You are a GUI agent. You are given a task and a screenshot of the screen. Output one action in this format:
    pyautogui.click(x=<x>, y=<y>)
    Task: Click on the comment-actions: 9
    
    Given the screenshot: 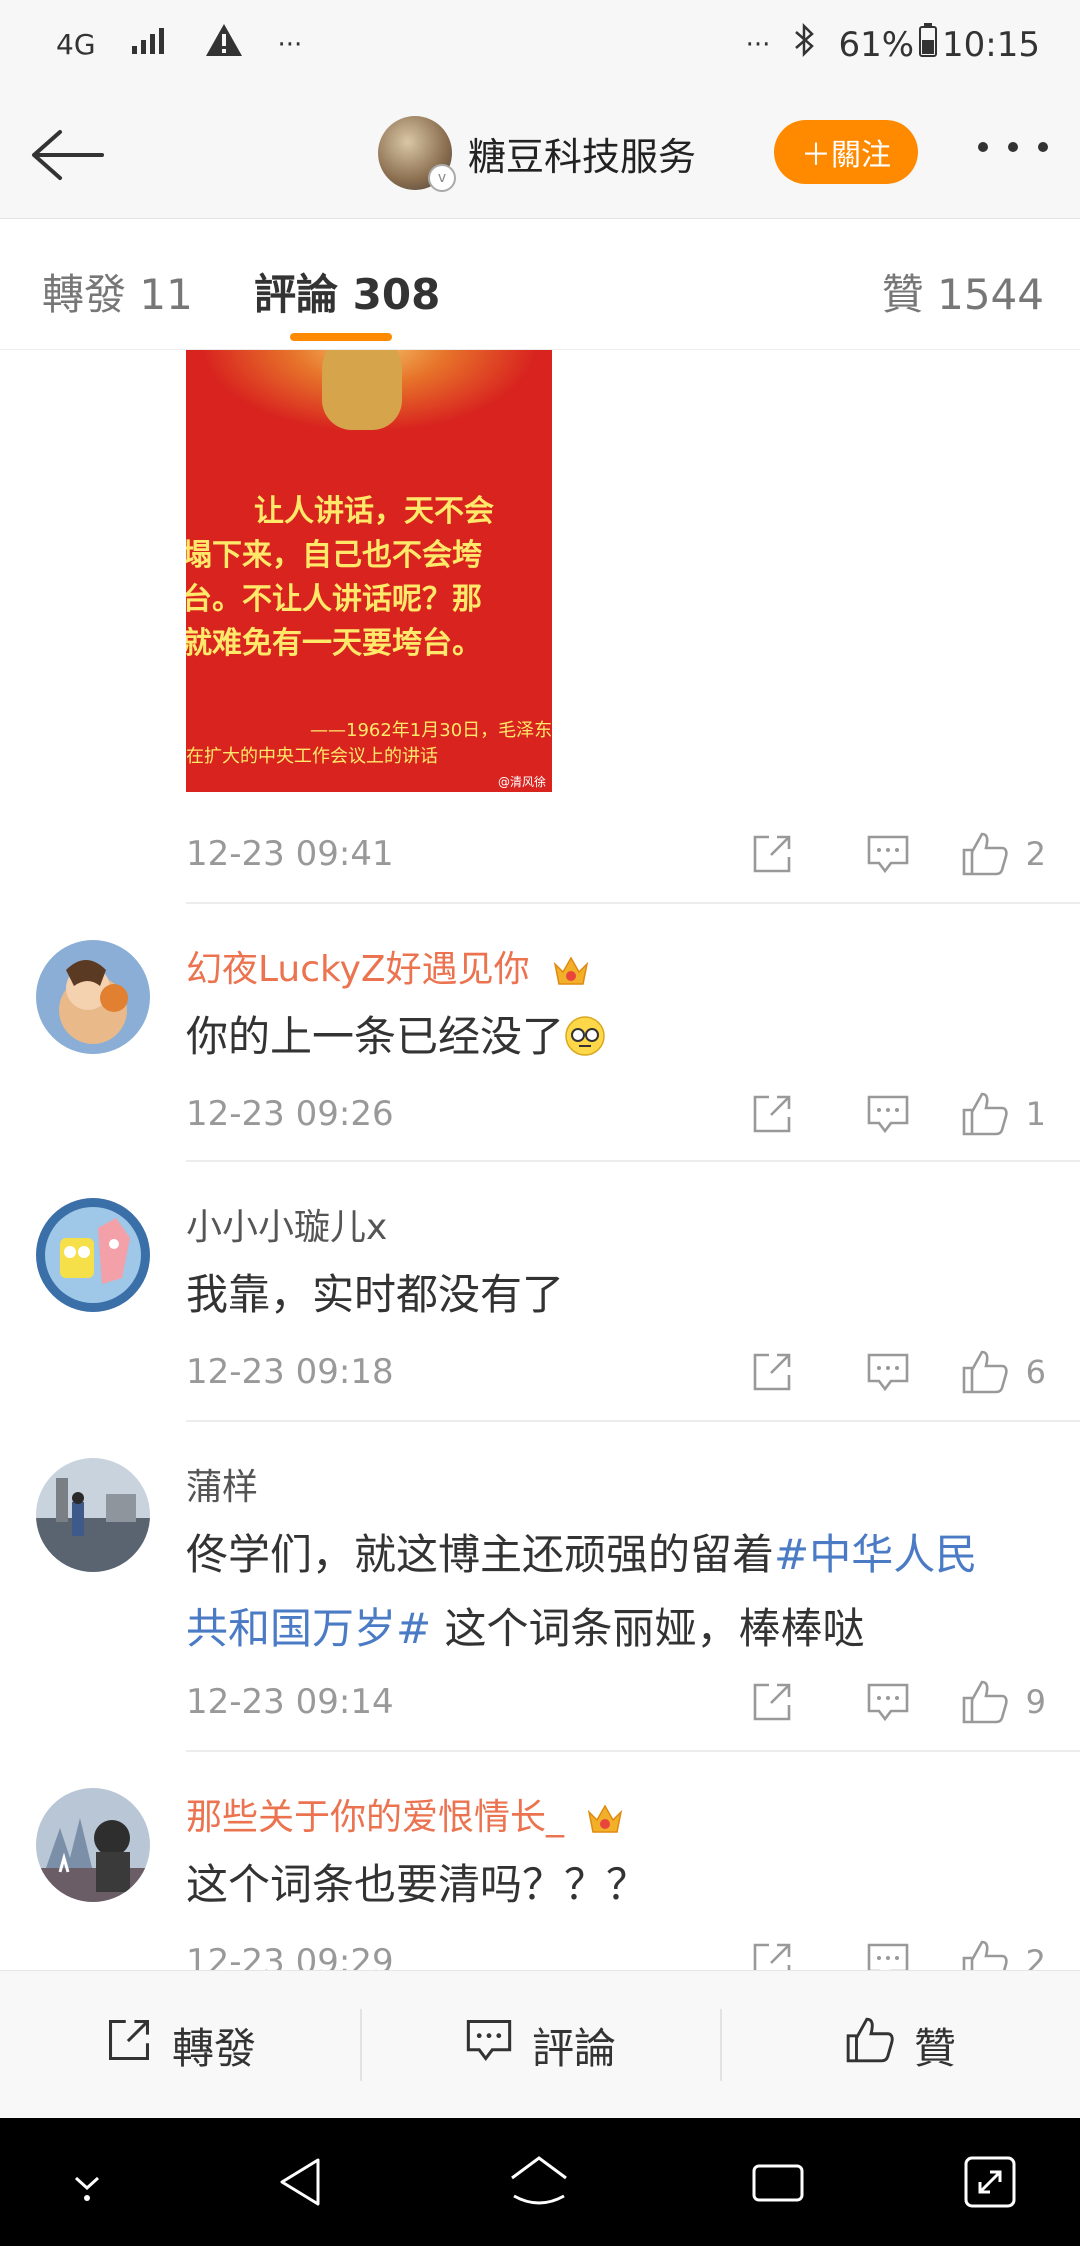 What is the action you would take?
    pyautogui.click(x=880, y=1702)
    